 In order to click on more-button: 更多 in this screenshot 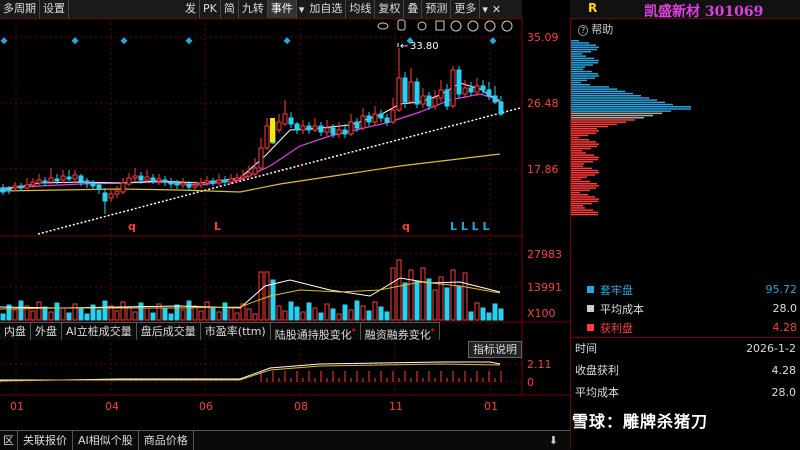, I will do `click(466, 9)`.